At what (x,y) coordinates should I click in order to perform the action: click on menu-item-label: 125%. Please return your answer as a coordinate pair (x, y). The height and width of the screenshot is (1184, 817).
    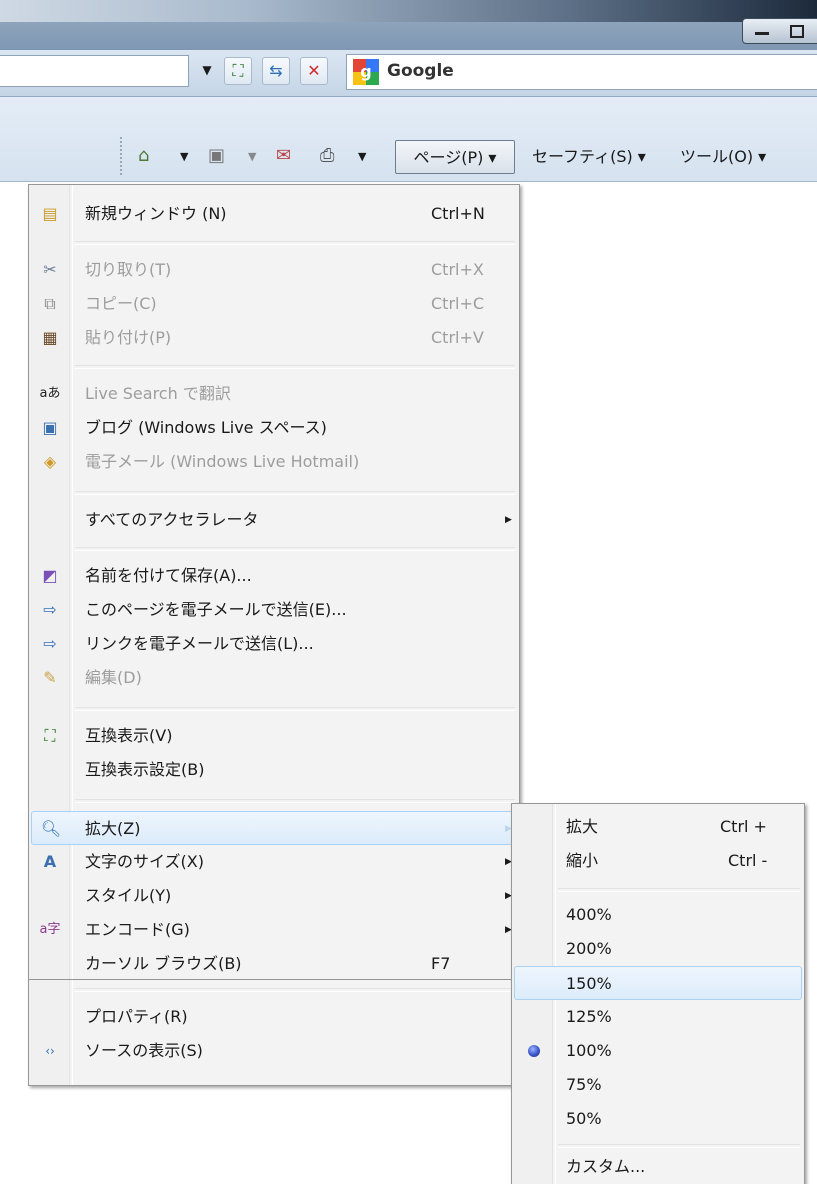
    Looking at the image, I should click on (589, 1016).